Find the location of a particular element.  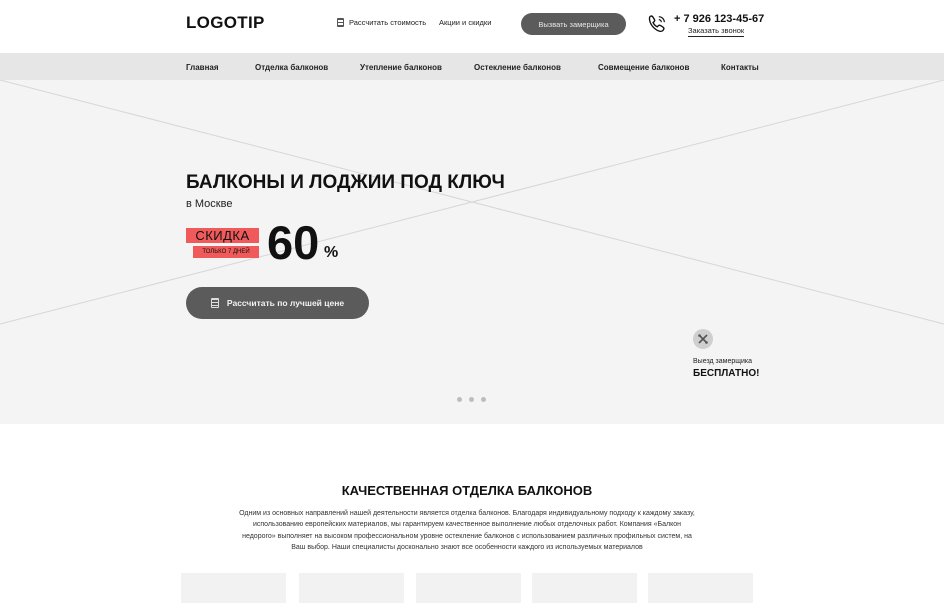

discount-value: 60 is located at coordinates (293, 242).